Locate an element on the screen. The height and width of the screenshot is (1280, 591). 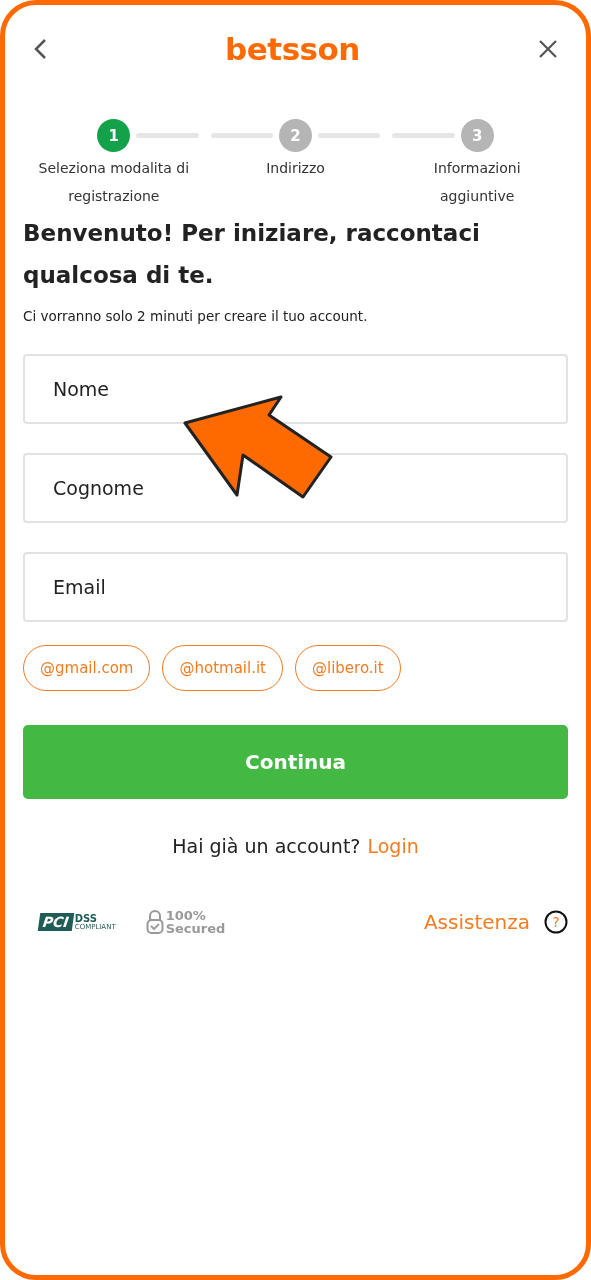
logo: betsson is located at coordinates (292, 49).